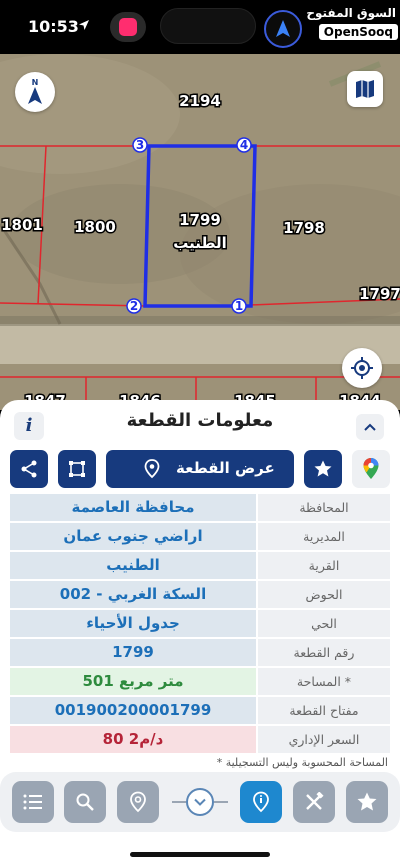 This screenshot has height=866, width=400. Describe the element at coordinates (283, 29) in the screenshot. I see `navigation-arrow-icon` at that location.